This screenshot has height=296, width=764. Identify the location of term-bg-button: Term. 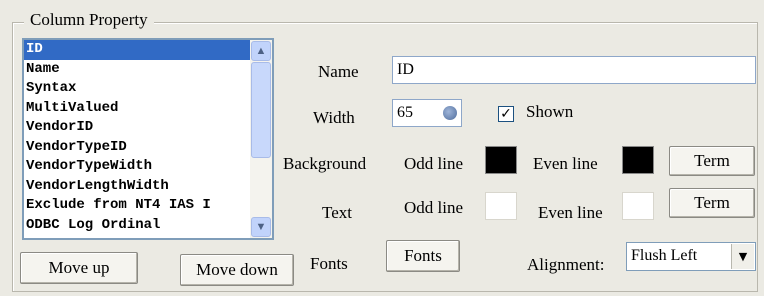
(712, 161).